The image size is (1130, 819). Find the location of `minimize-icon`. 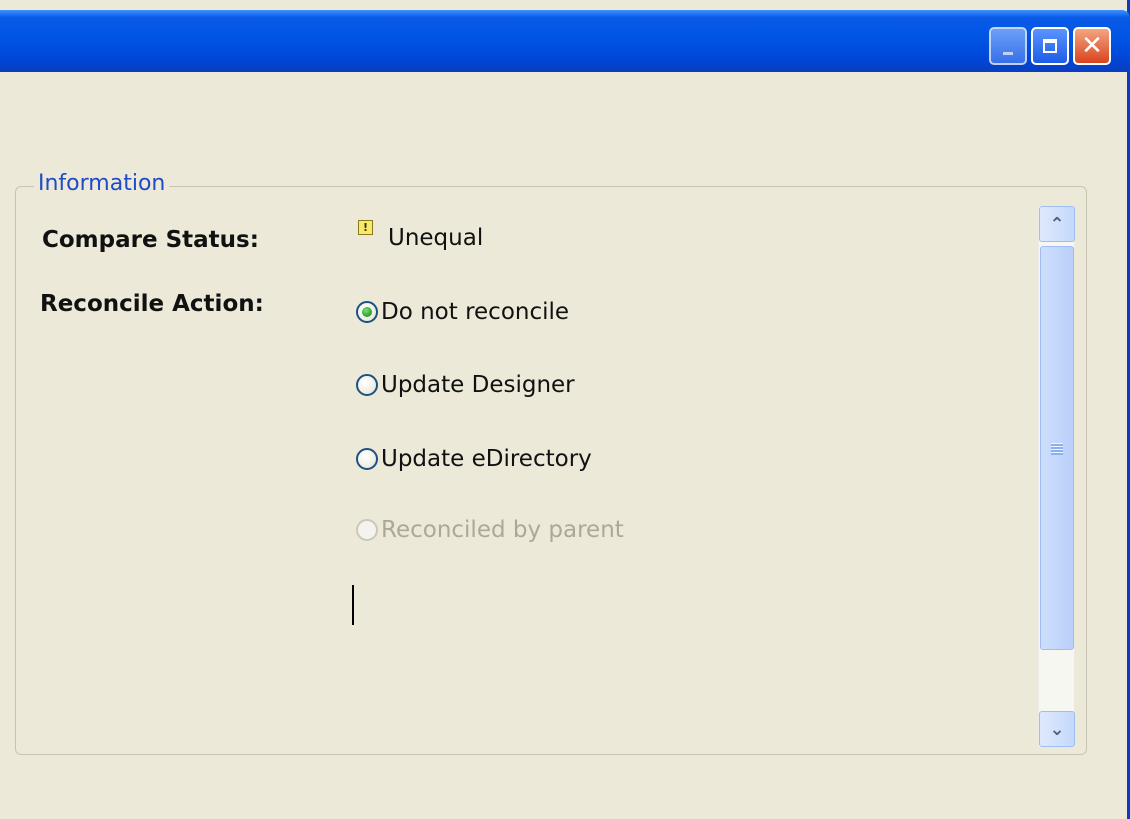

minimize-icon is located at coordinates (1008, 53).